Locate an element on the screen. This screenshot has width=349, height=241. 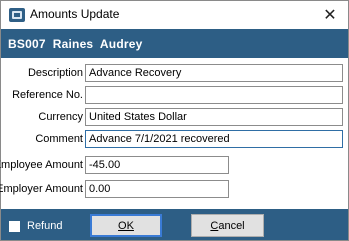
employer-amount-field: 0.00 is located at coordinates (157, 189).